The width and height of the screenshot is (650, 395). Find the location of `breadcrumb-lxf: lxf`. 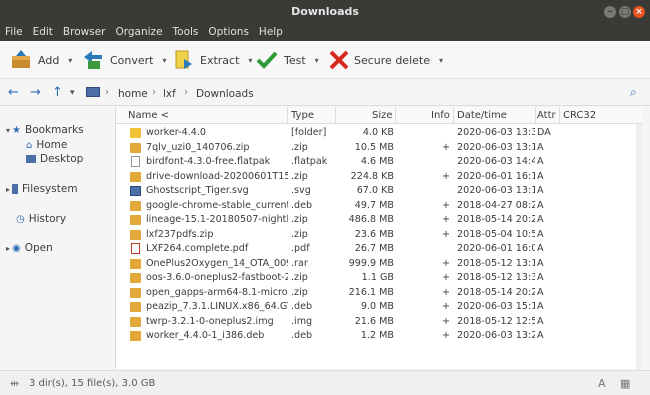

breadcrumb-lxf: lxf is located at coordinates (169, 94).